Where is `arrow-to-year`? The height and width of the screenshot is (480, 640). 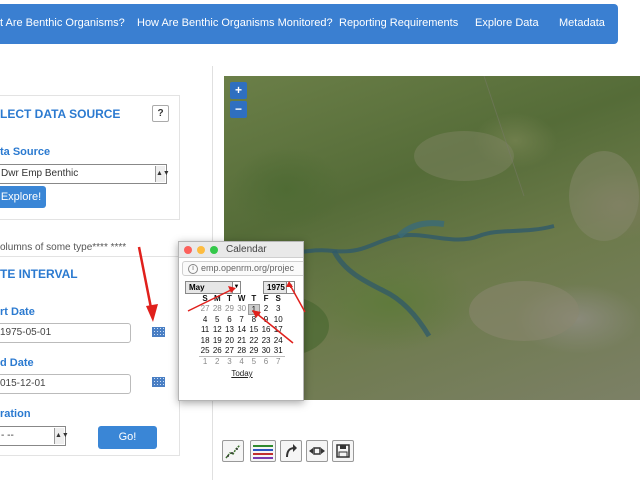
arrow-to-year is located at coordinates (297, 298).